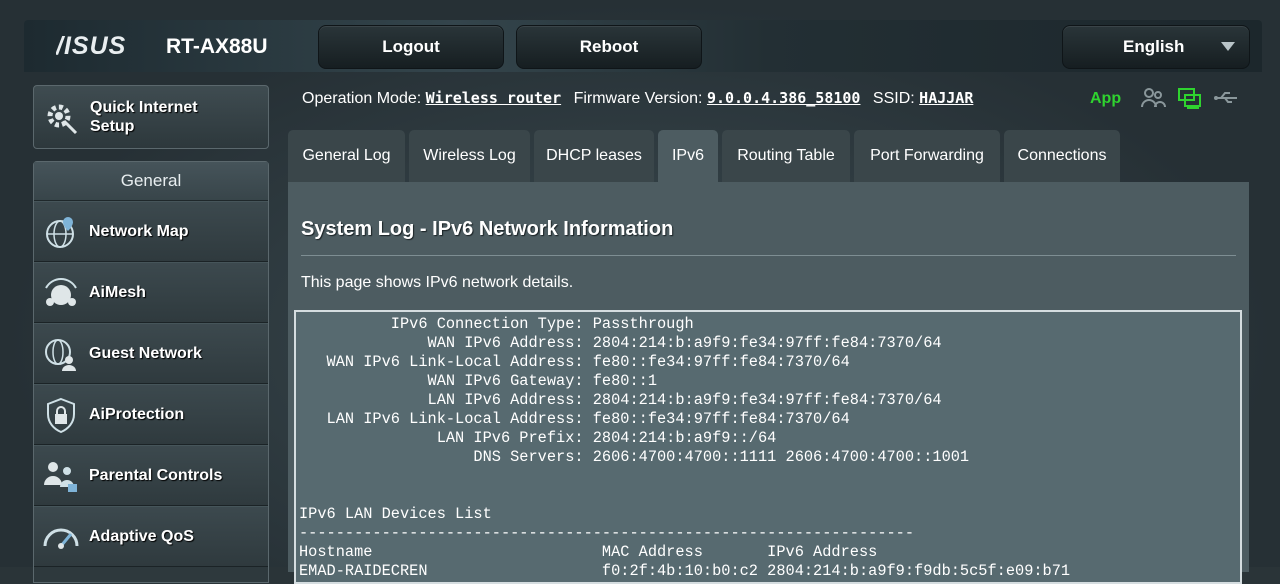 The width and height of the screenshot is (1280, 584). I want to click on guest-globe-icon, so click(60, 354).